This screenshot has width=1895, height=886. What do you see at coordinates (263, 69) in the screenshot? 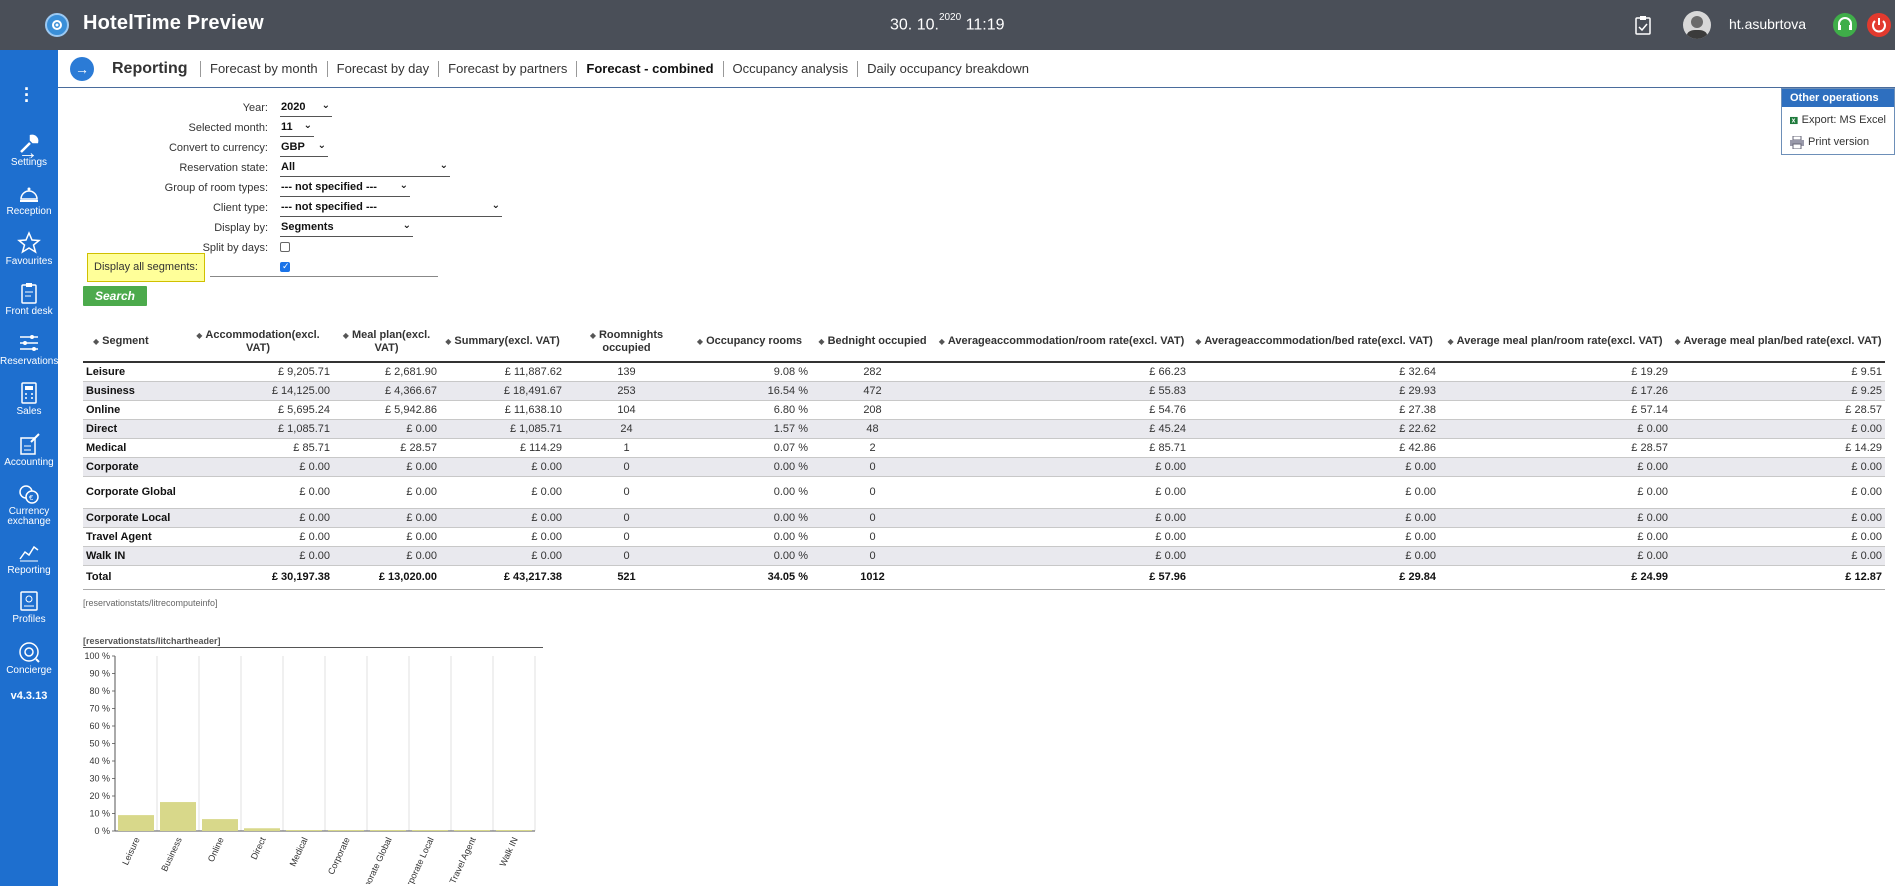
I see `tab-forecast-by-month: Forecast by month` at bounding box center [263, 69].